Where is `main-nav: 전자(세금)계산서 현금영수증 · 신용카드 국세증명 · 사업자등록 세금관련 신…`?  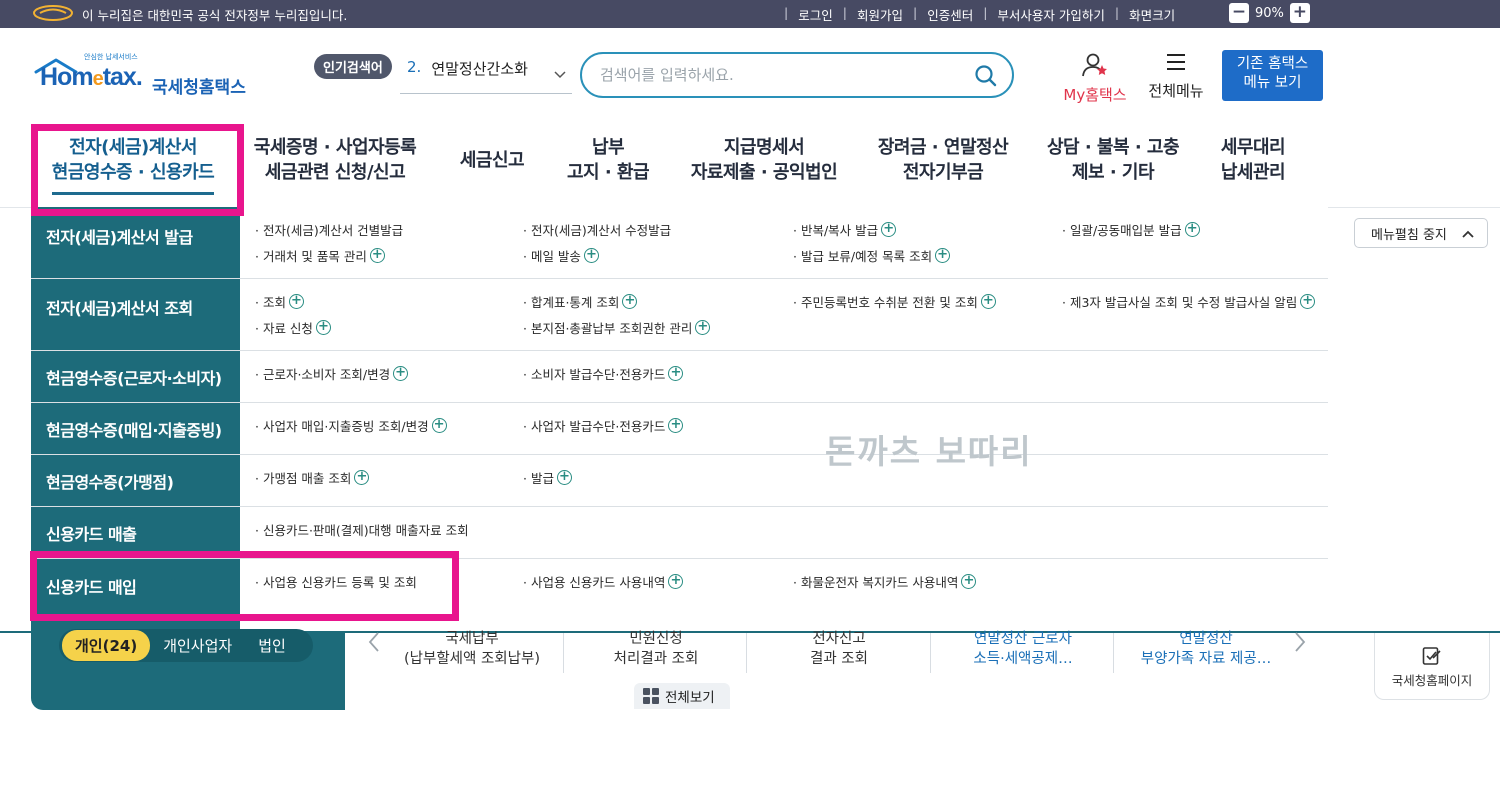
main-nav: 전자(세금)계산서 현금영수증 · 신용카드 국세증명 · 사업자등록 세금관련 신… is located at coordinates (750, 164).